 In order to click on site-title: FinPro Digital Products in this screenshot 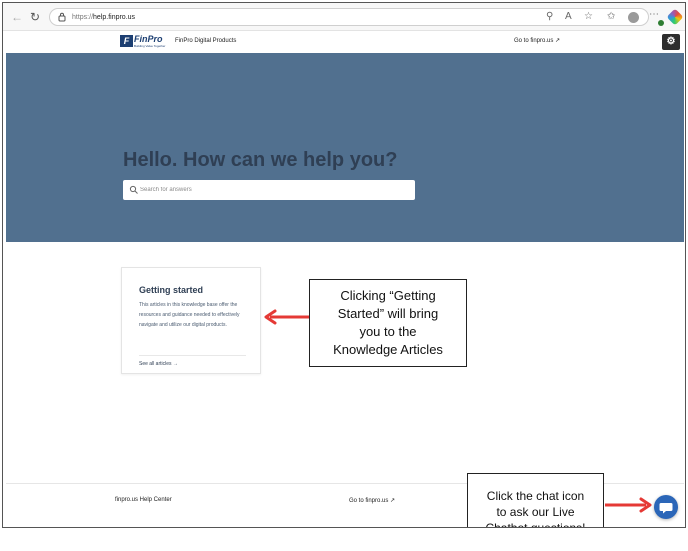, I will do `click(205, 41)`.